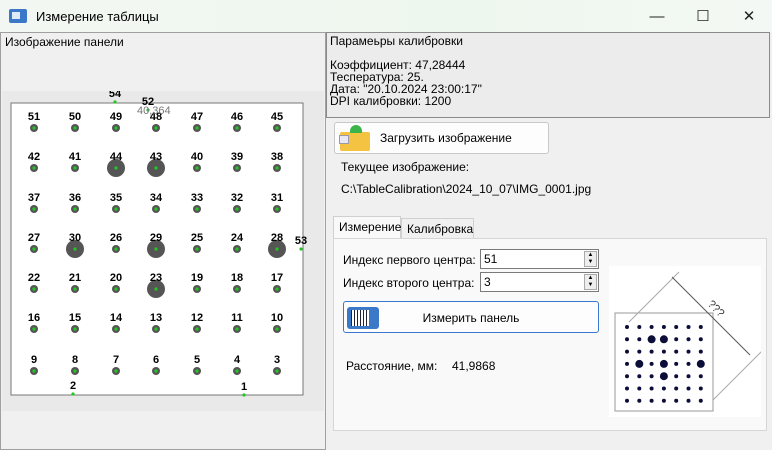  I want to click on center-index-label: 17, so click(277, 278).